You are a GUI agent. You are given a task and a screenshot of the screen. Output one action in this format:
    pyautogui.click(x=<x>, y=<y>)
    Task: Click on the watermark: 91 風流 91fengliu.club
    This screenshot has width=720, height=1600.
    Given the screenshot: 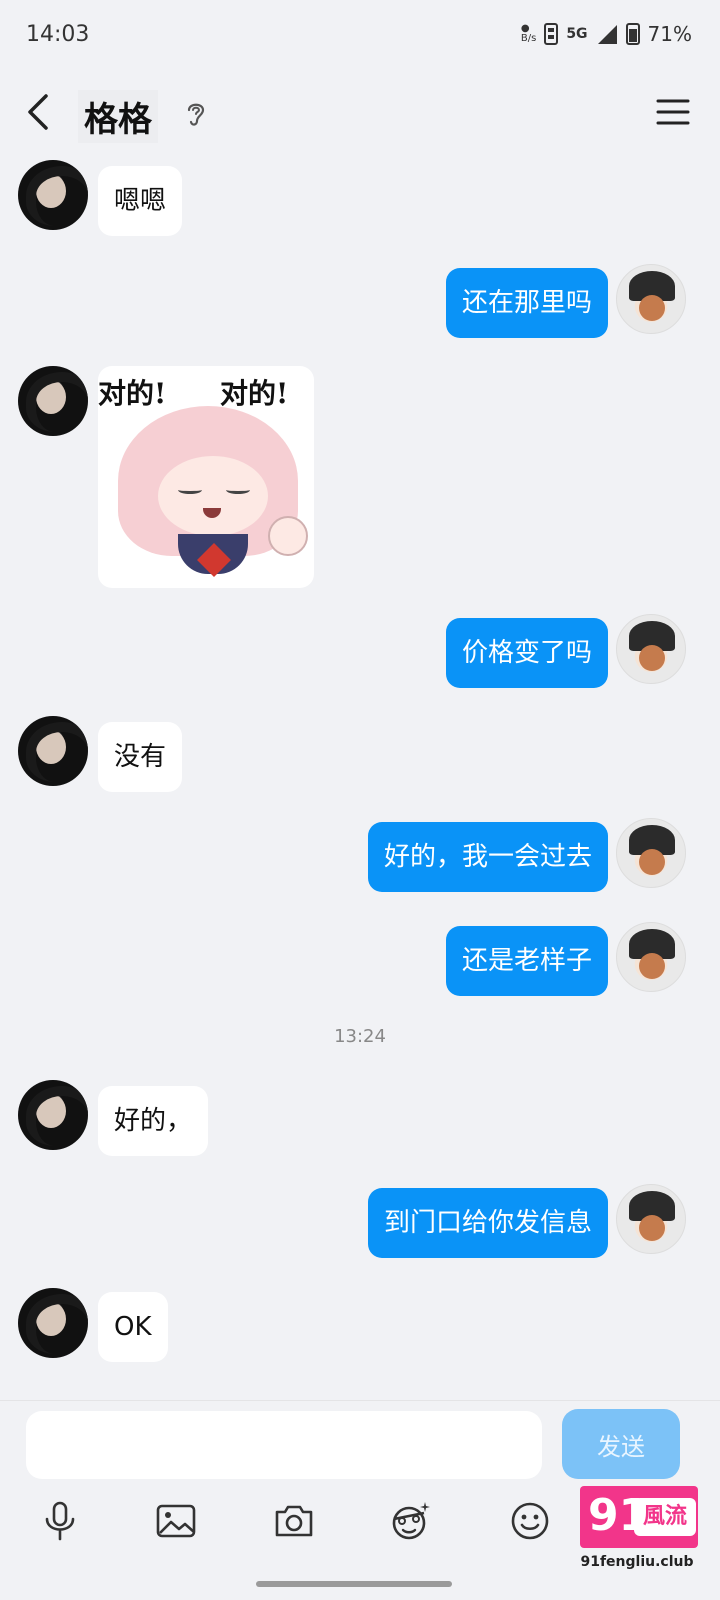 What is the action you would take?
    pyautogui.click(x=637, y=1541)
    